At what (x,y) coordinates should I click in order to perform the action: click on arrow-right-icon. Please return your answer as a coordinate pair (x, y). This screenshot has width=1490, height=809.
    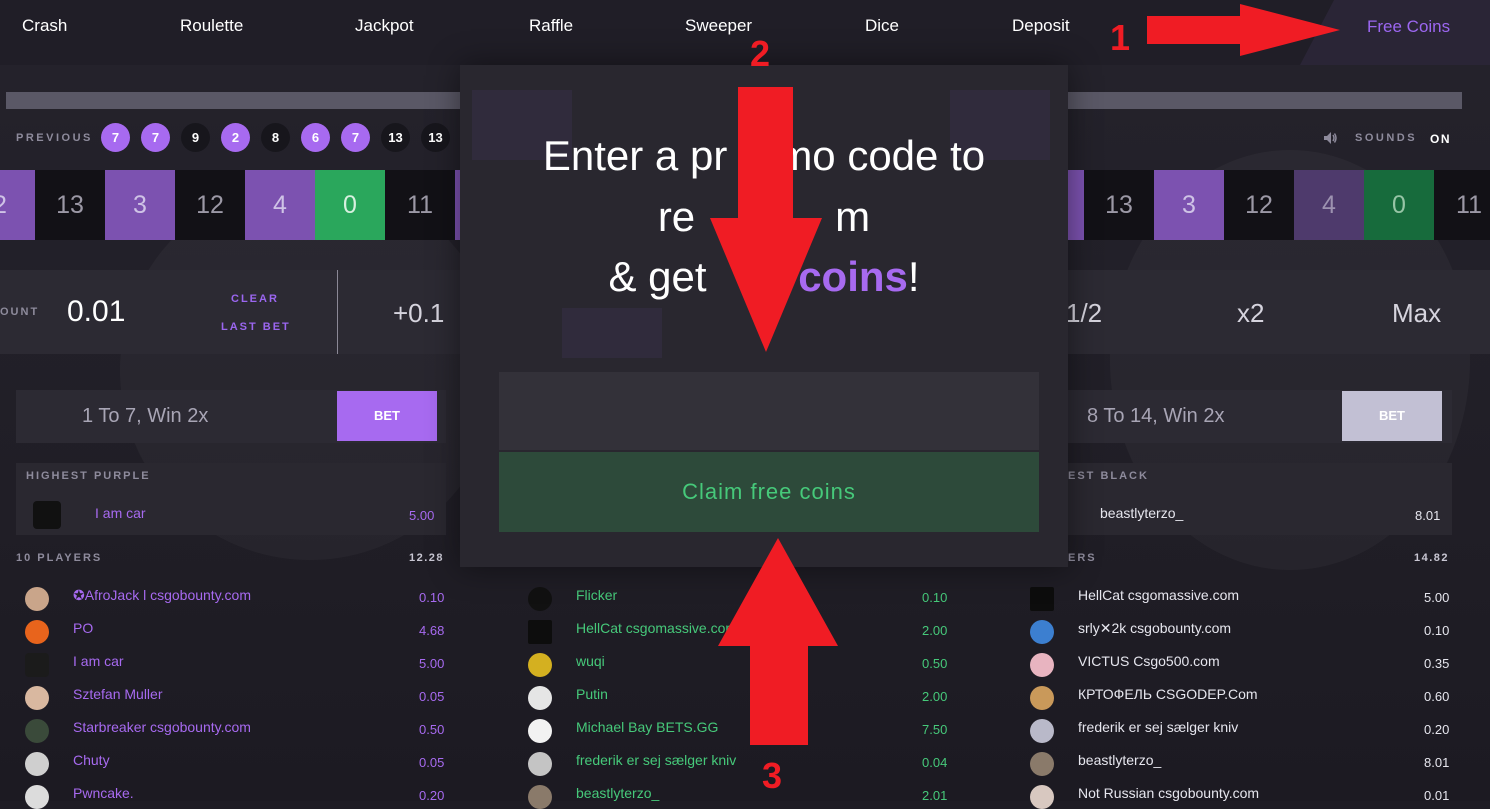
    Looking at the image, I should click on (1243, 30).